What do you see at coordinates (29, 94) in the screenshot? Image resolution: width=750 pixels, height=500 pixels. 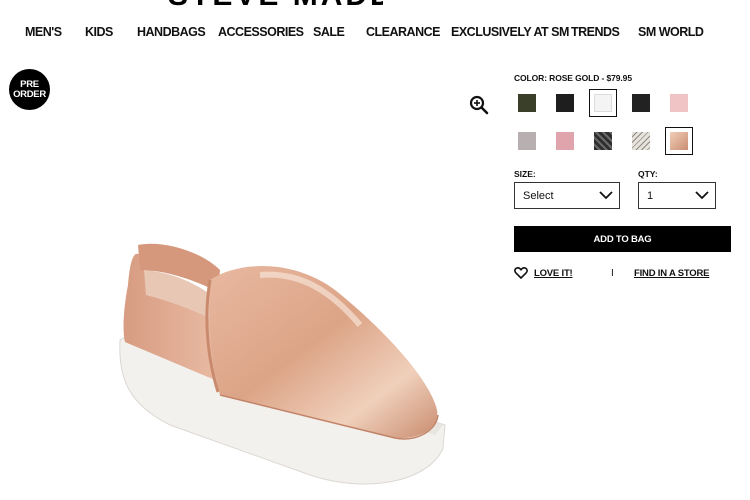 I see `preorder-line-2: ORDER` at bounding box center [29, 94].